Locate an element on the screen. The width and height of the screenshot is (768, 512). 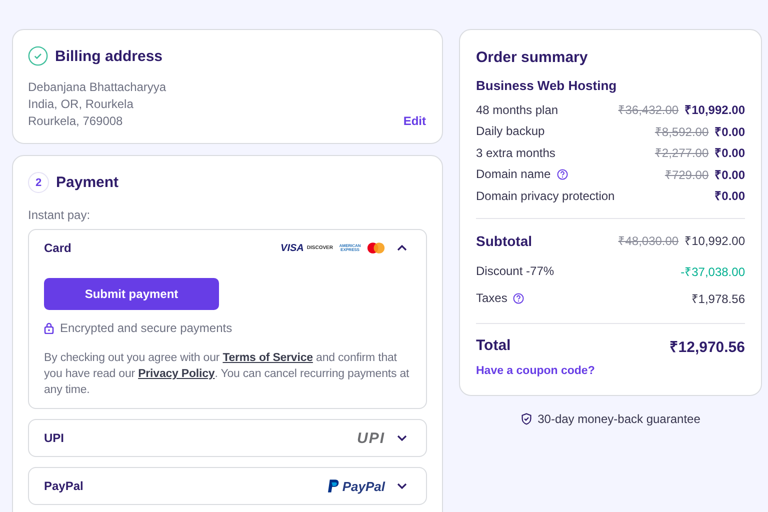
item-price: ₹10,992.00 is located at coordinates (714, 110).